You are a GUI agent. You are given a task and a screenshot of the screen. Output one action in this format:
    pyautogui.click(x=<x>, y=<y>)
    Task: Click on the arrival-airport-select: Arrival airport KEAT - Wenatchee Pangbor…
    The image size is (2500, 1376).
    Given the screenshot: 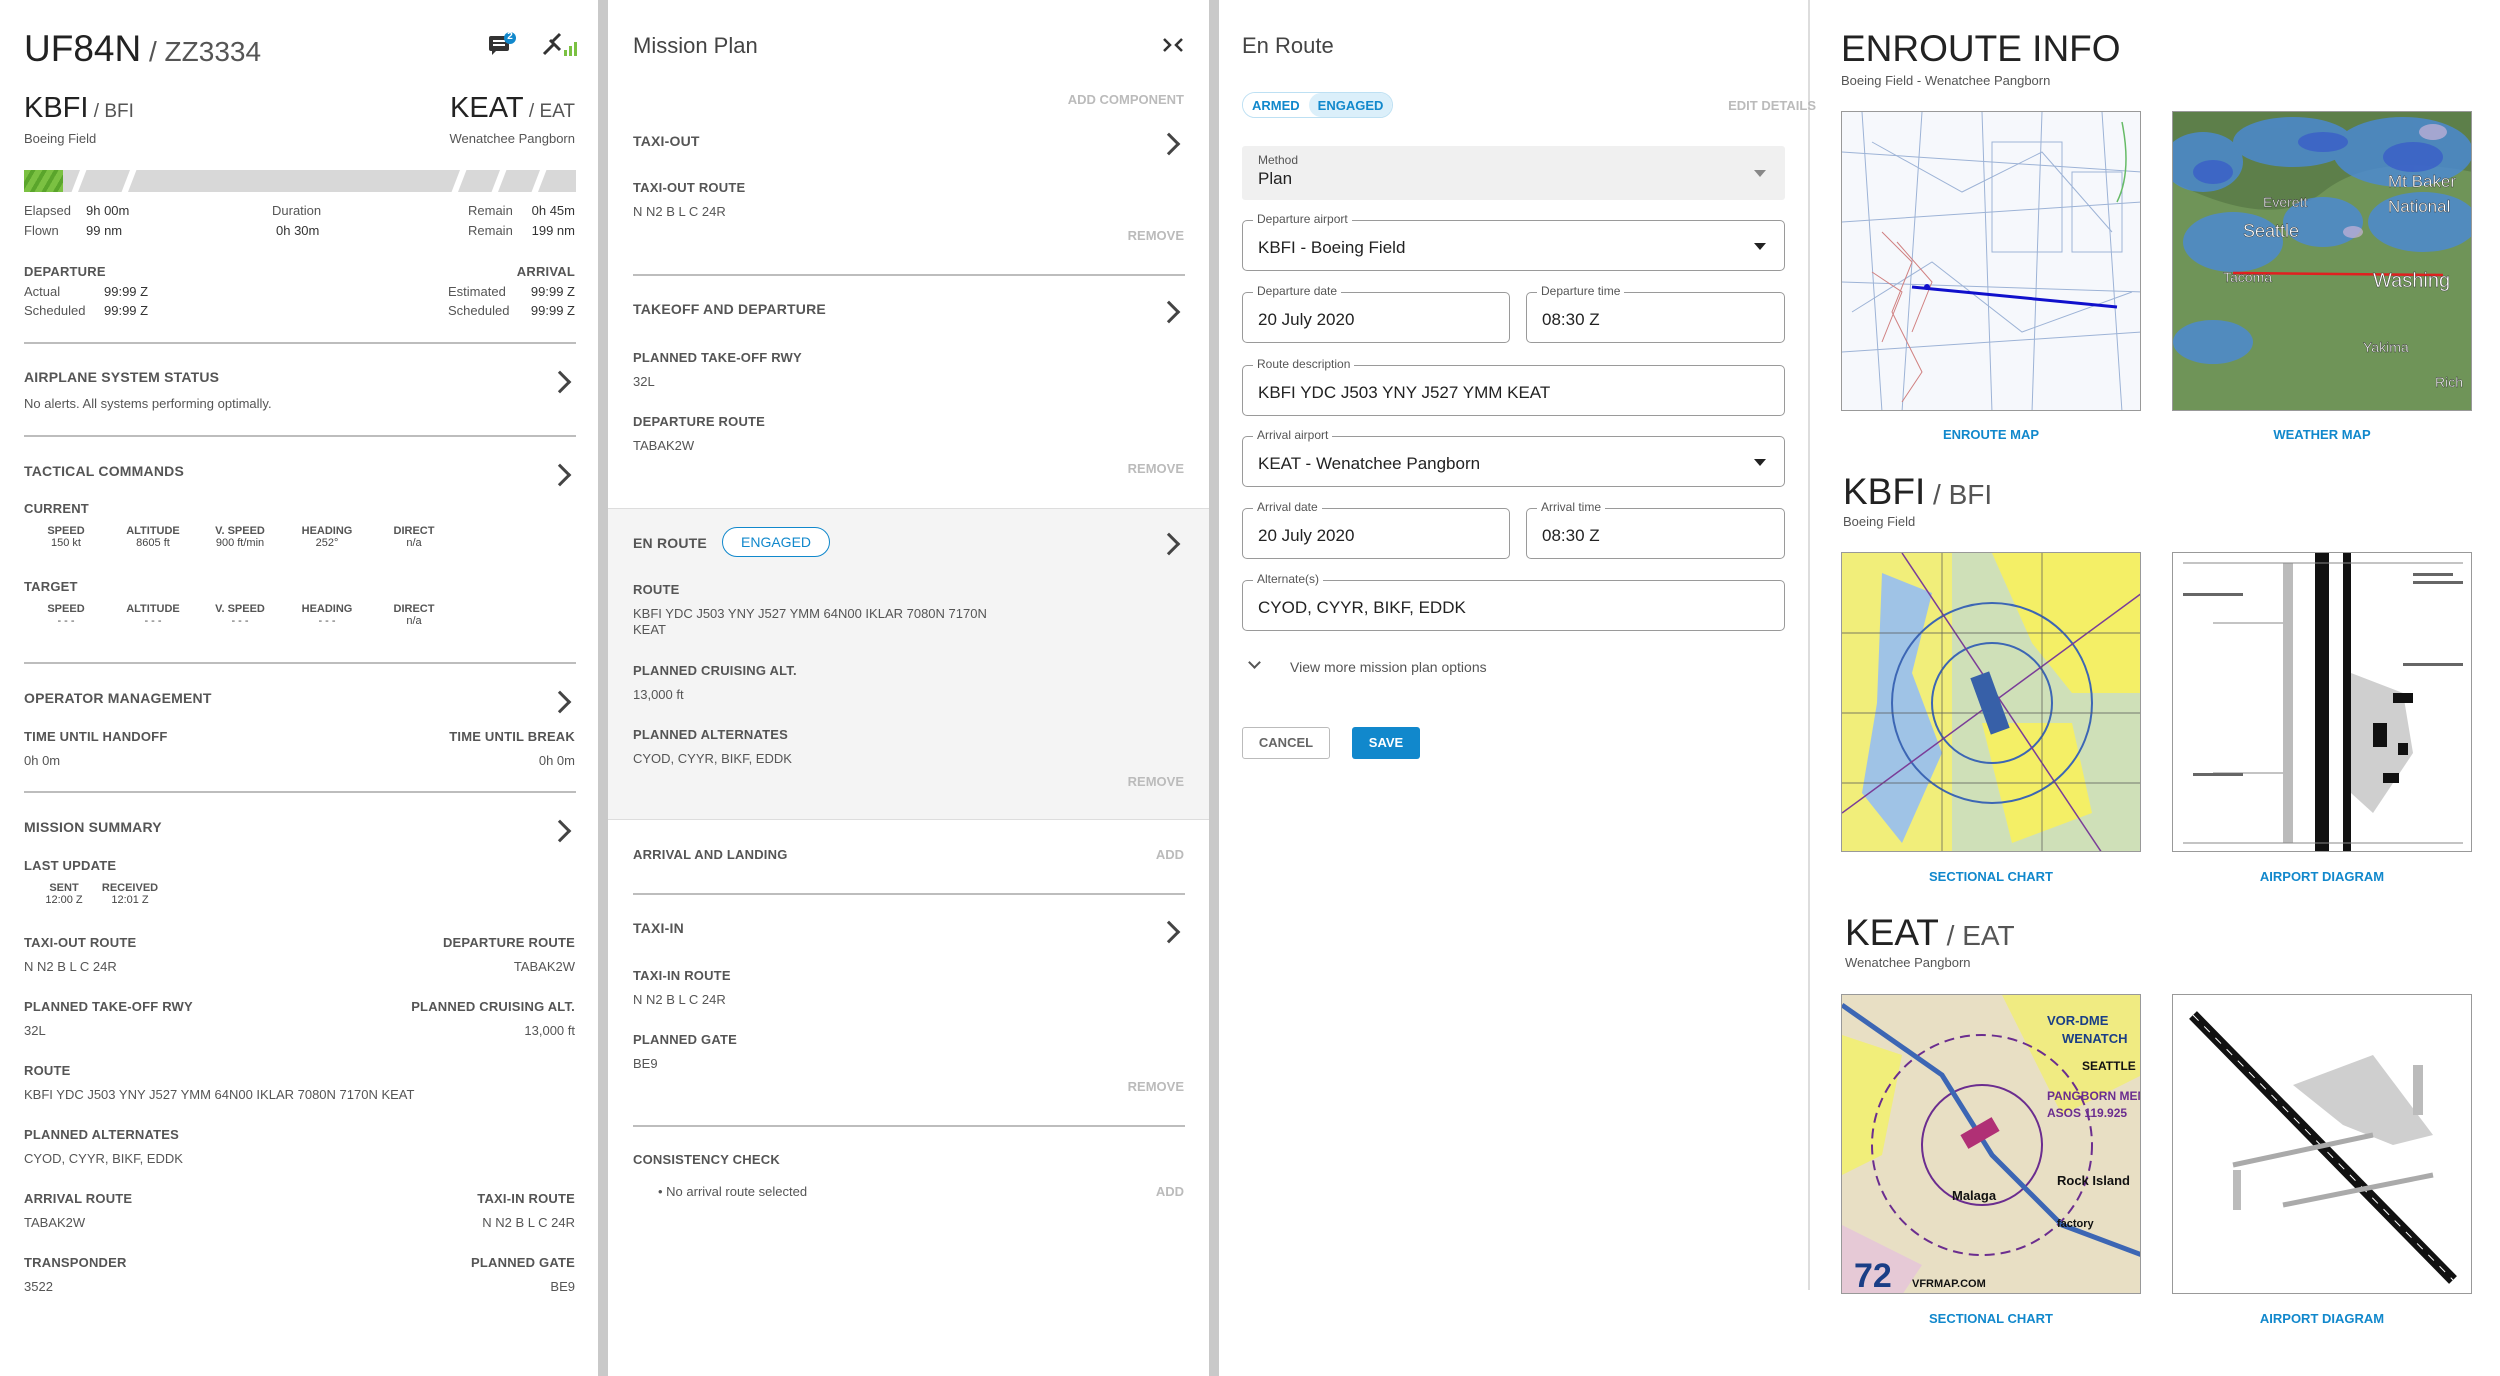 What is the action you would take?
    pyautogui.click(x=1513, y=457)
    